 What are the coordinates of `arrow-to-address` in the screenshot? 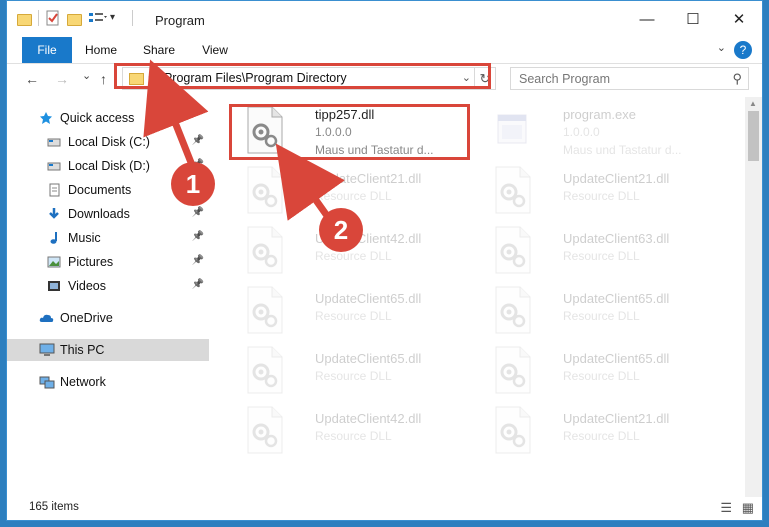 It's located at (176, 113).